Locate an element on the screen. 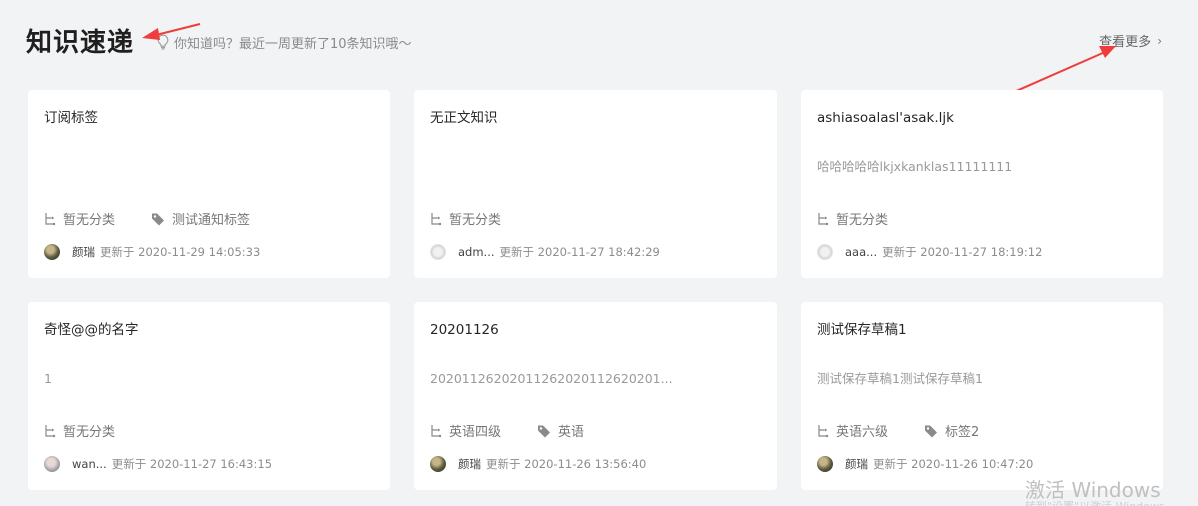  updated-time: 更新于 2020-11-27 18:19:12 is located at coordinates (962, 252).